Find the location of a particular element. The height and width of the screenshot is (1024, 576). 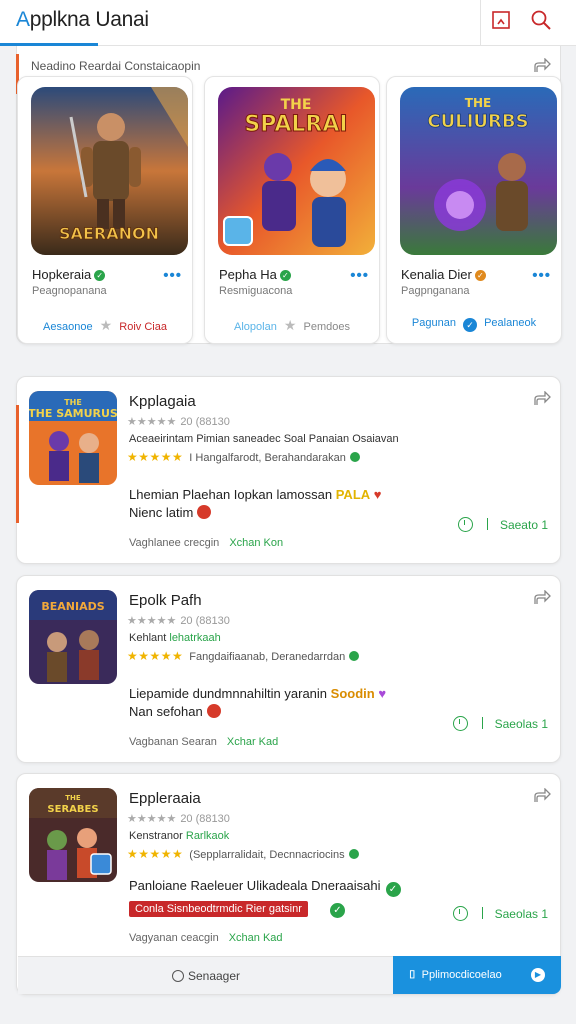

game-name-text: Pepha Ha is located at coordinates (248, 274).